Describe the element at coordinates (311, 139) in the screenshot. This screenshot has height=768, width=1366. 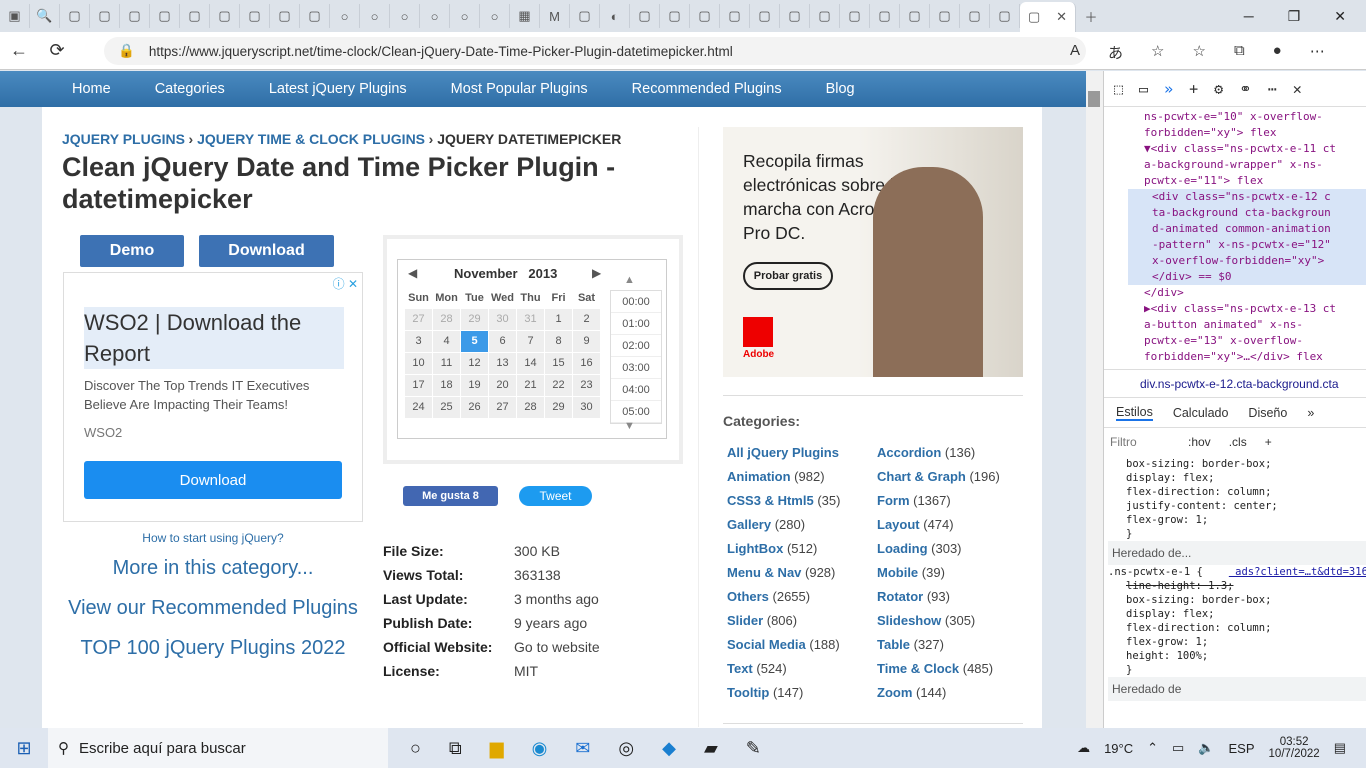
I see `crumb-time-clock: JQUERY TIME & CLOCK PLUGINS` at that location.